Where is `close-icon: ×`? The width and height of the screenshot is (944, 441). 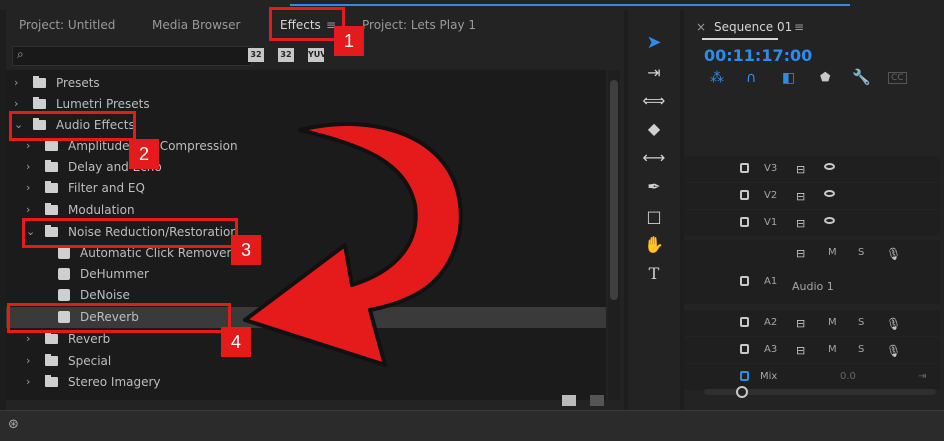
close-icon: × is located at coordinates (701, 27).